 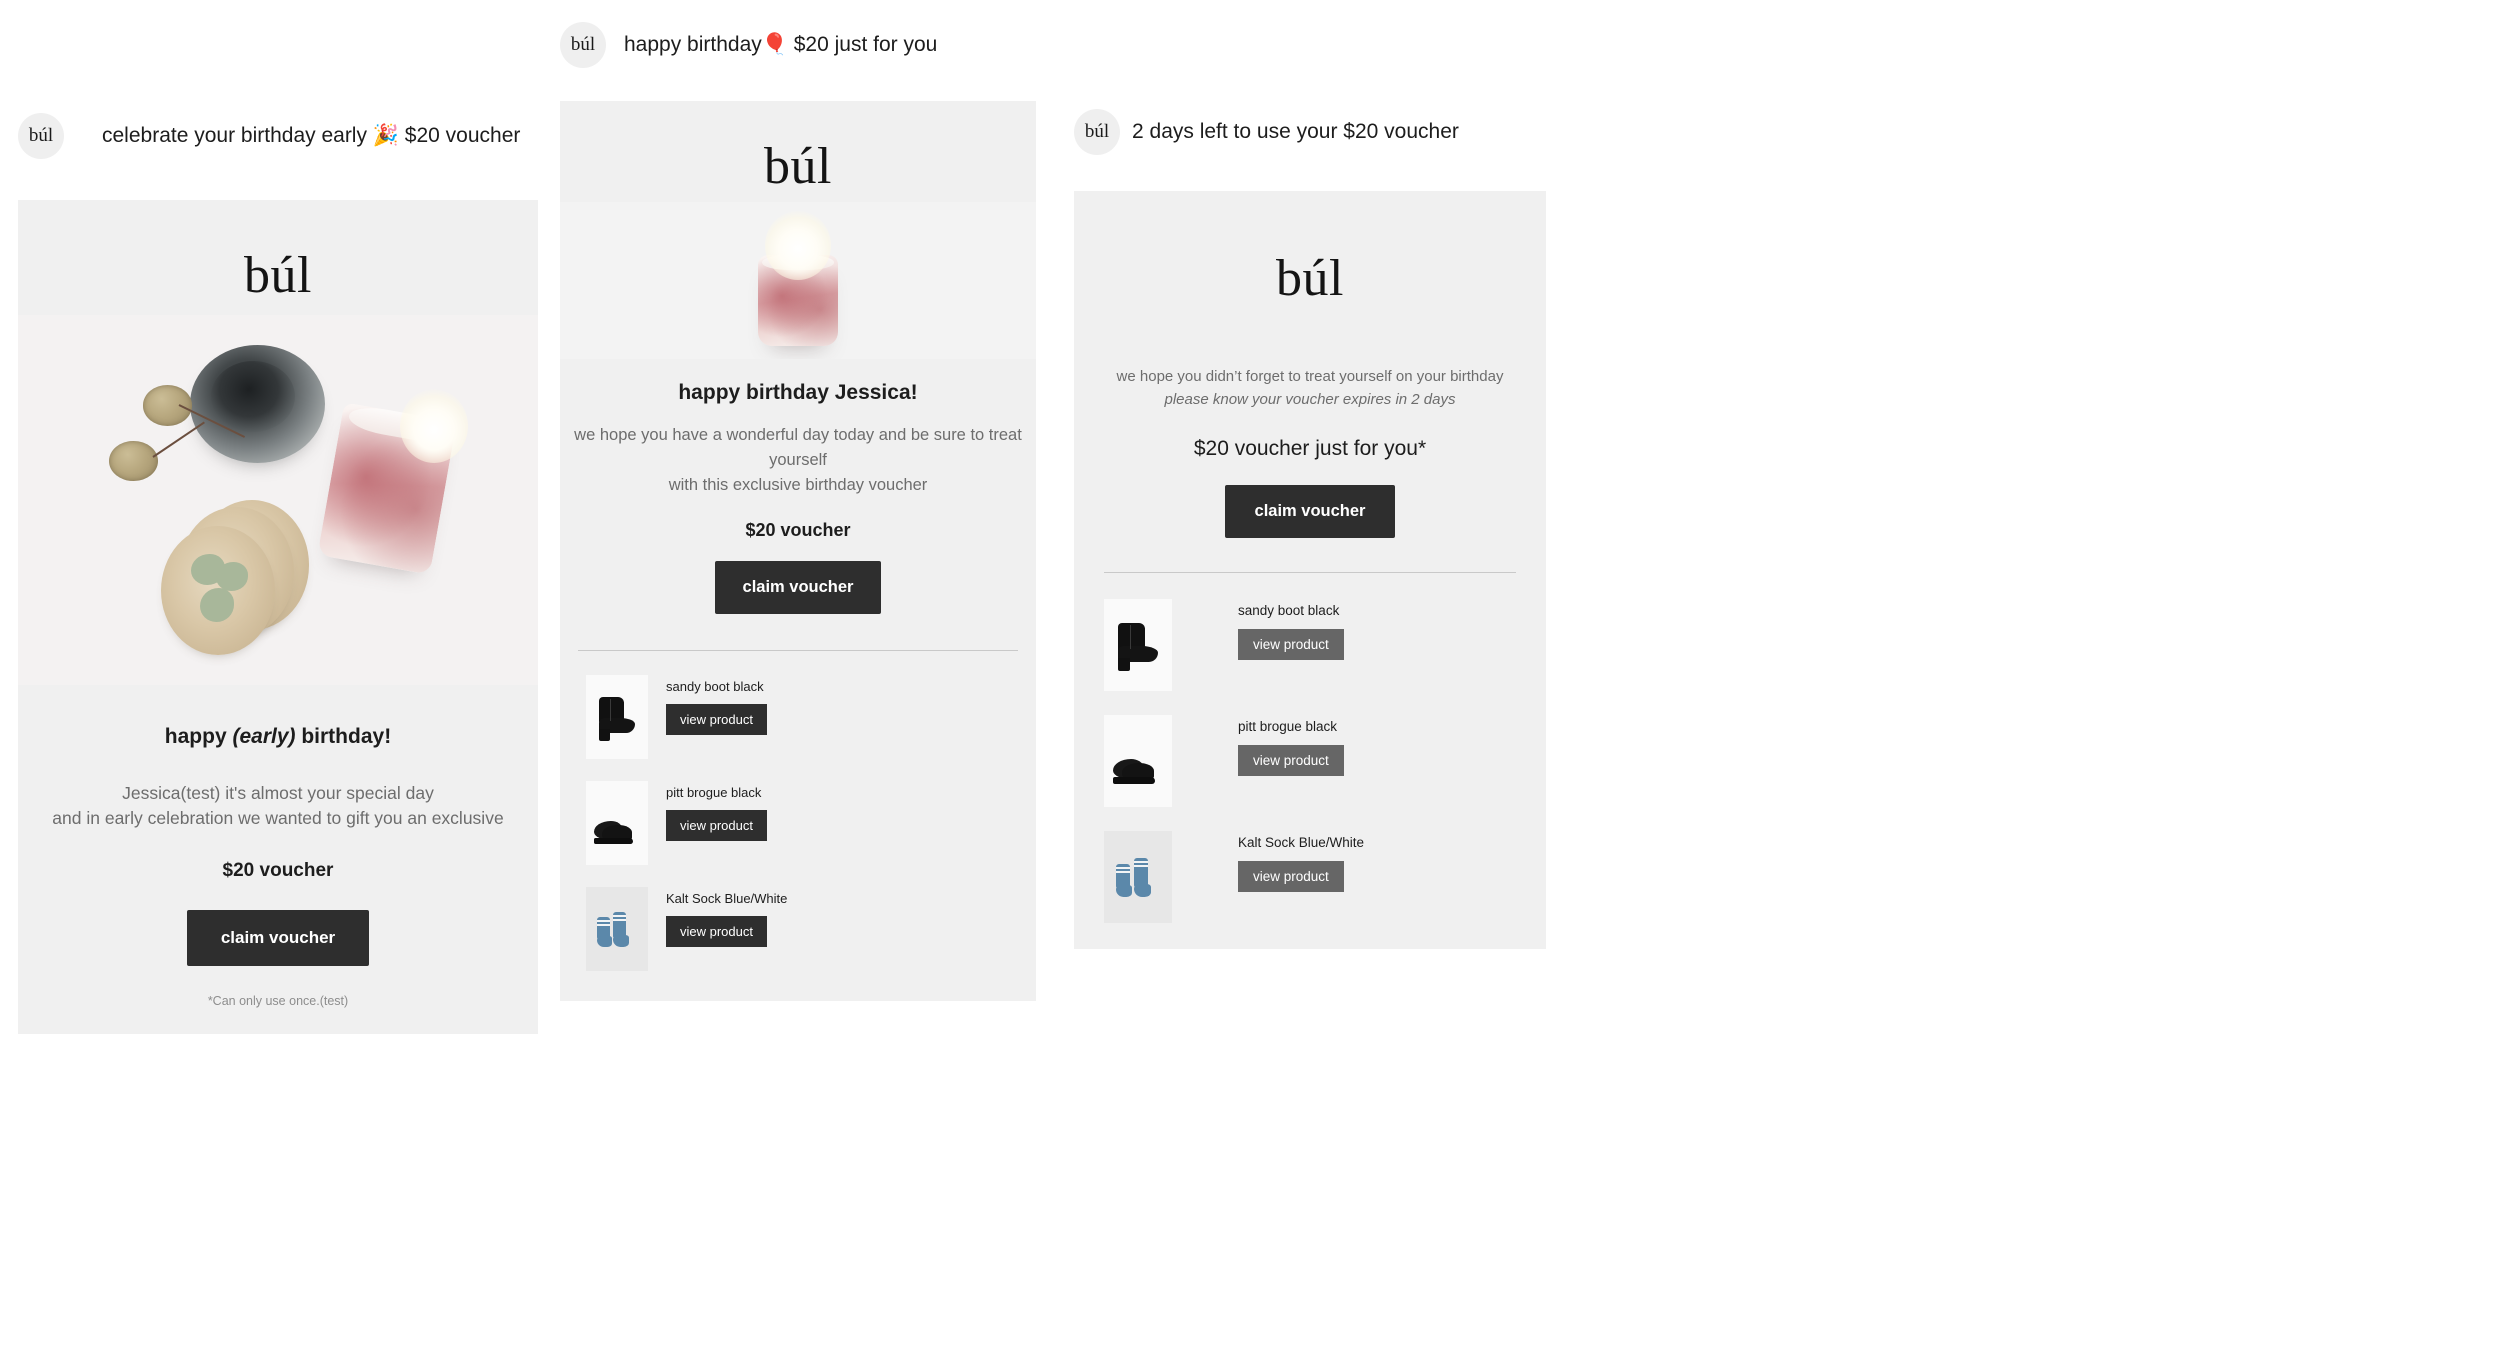 I want to click on boot-illustration, so click(x=617, y=717).